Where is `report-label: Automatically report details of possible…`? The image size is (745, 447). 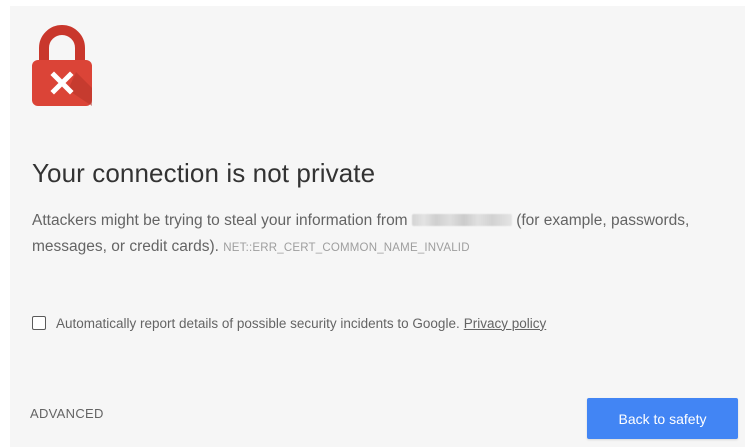
report-label: Automatically report details of possible… is located at coordinates (258, 323).